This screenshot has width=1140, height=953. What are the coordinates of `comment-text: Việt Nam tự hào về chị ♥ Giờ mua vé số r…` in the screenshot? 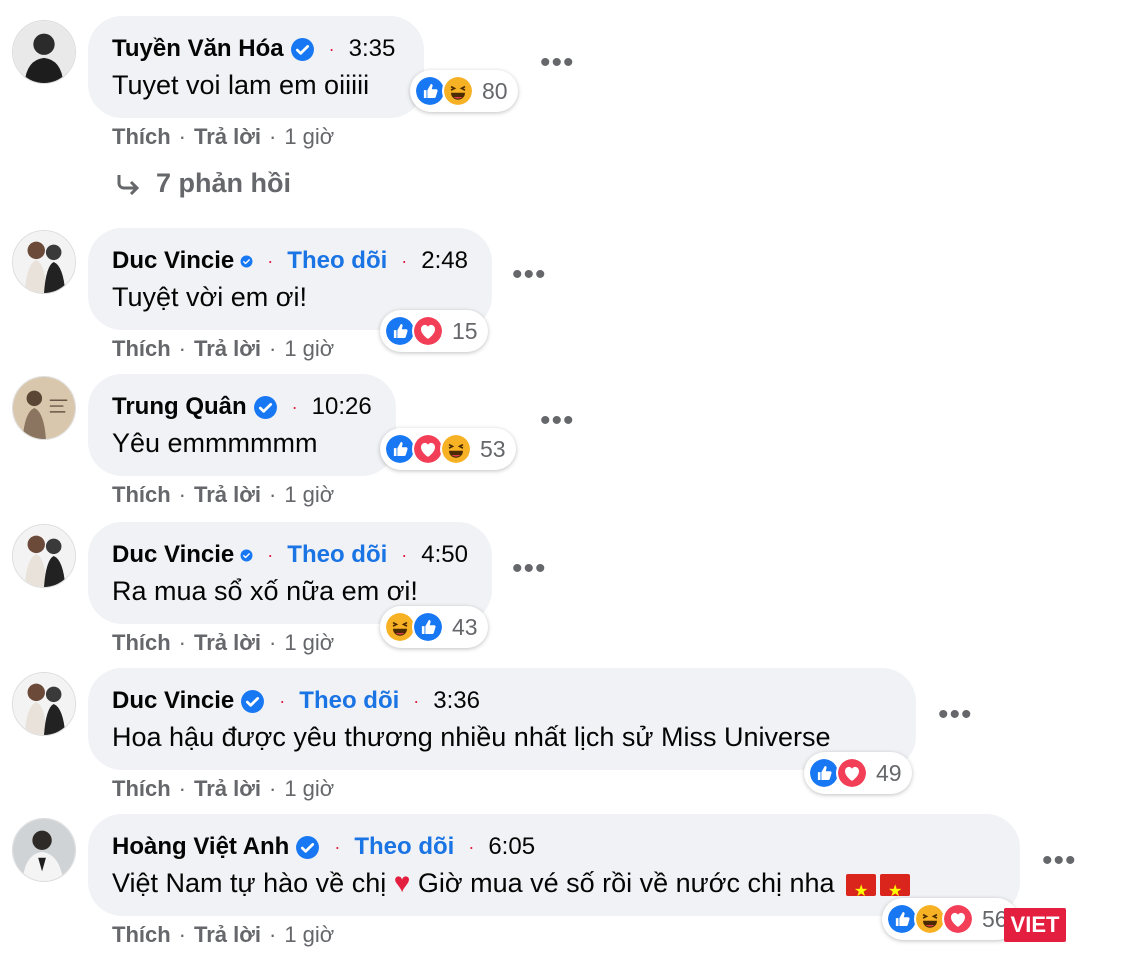 It's located at (554, 887).